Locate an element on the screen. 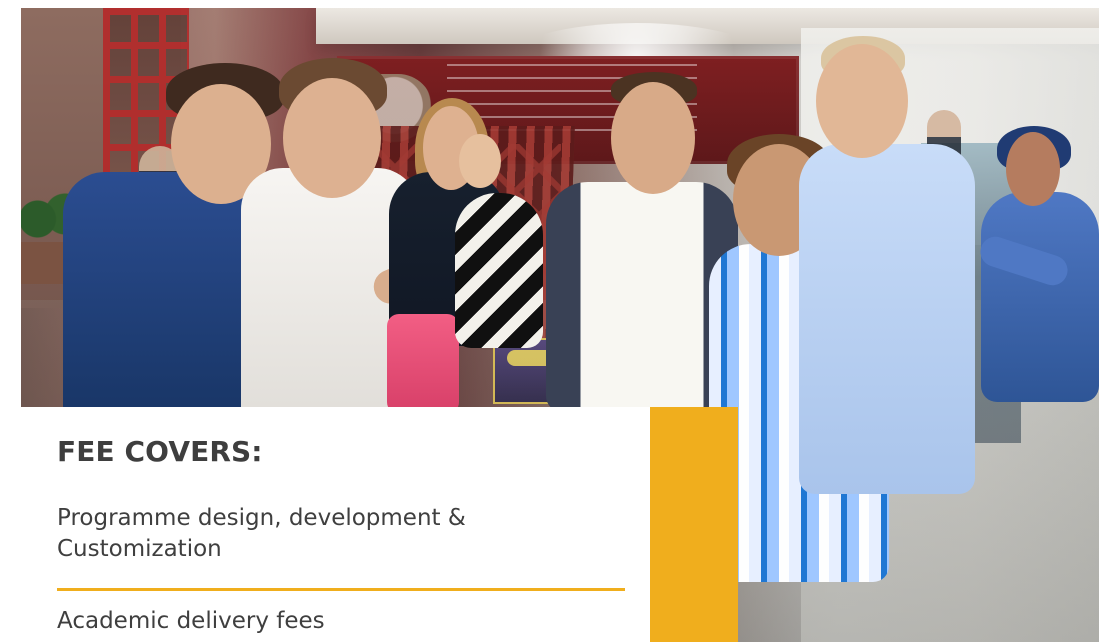 This screenshot has width=1099, height=642. fee-divider is located at coordinates (341, 589).